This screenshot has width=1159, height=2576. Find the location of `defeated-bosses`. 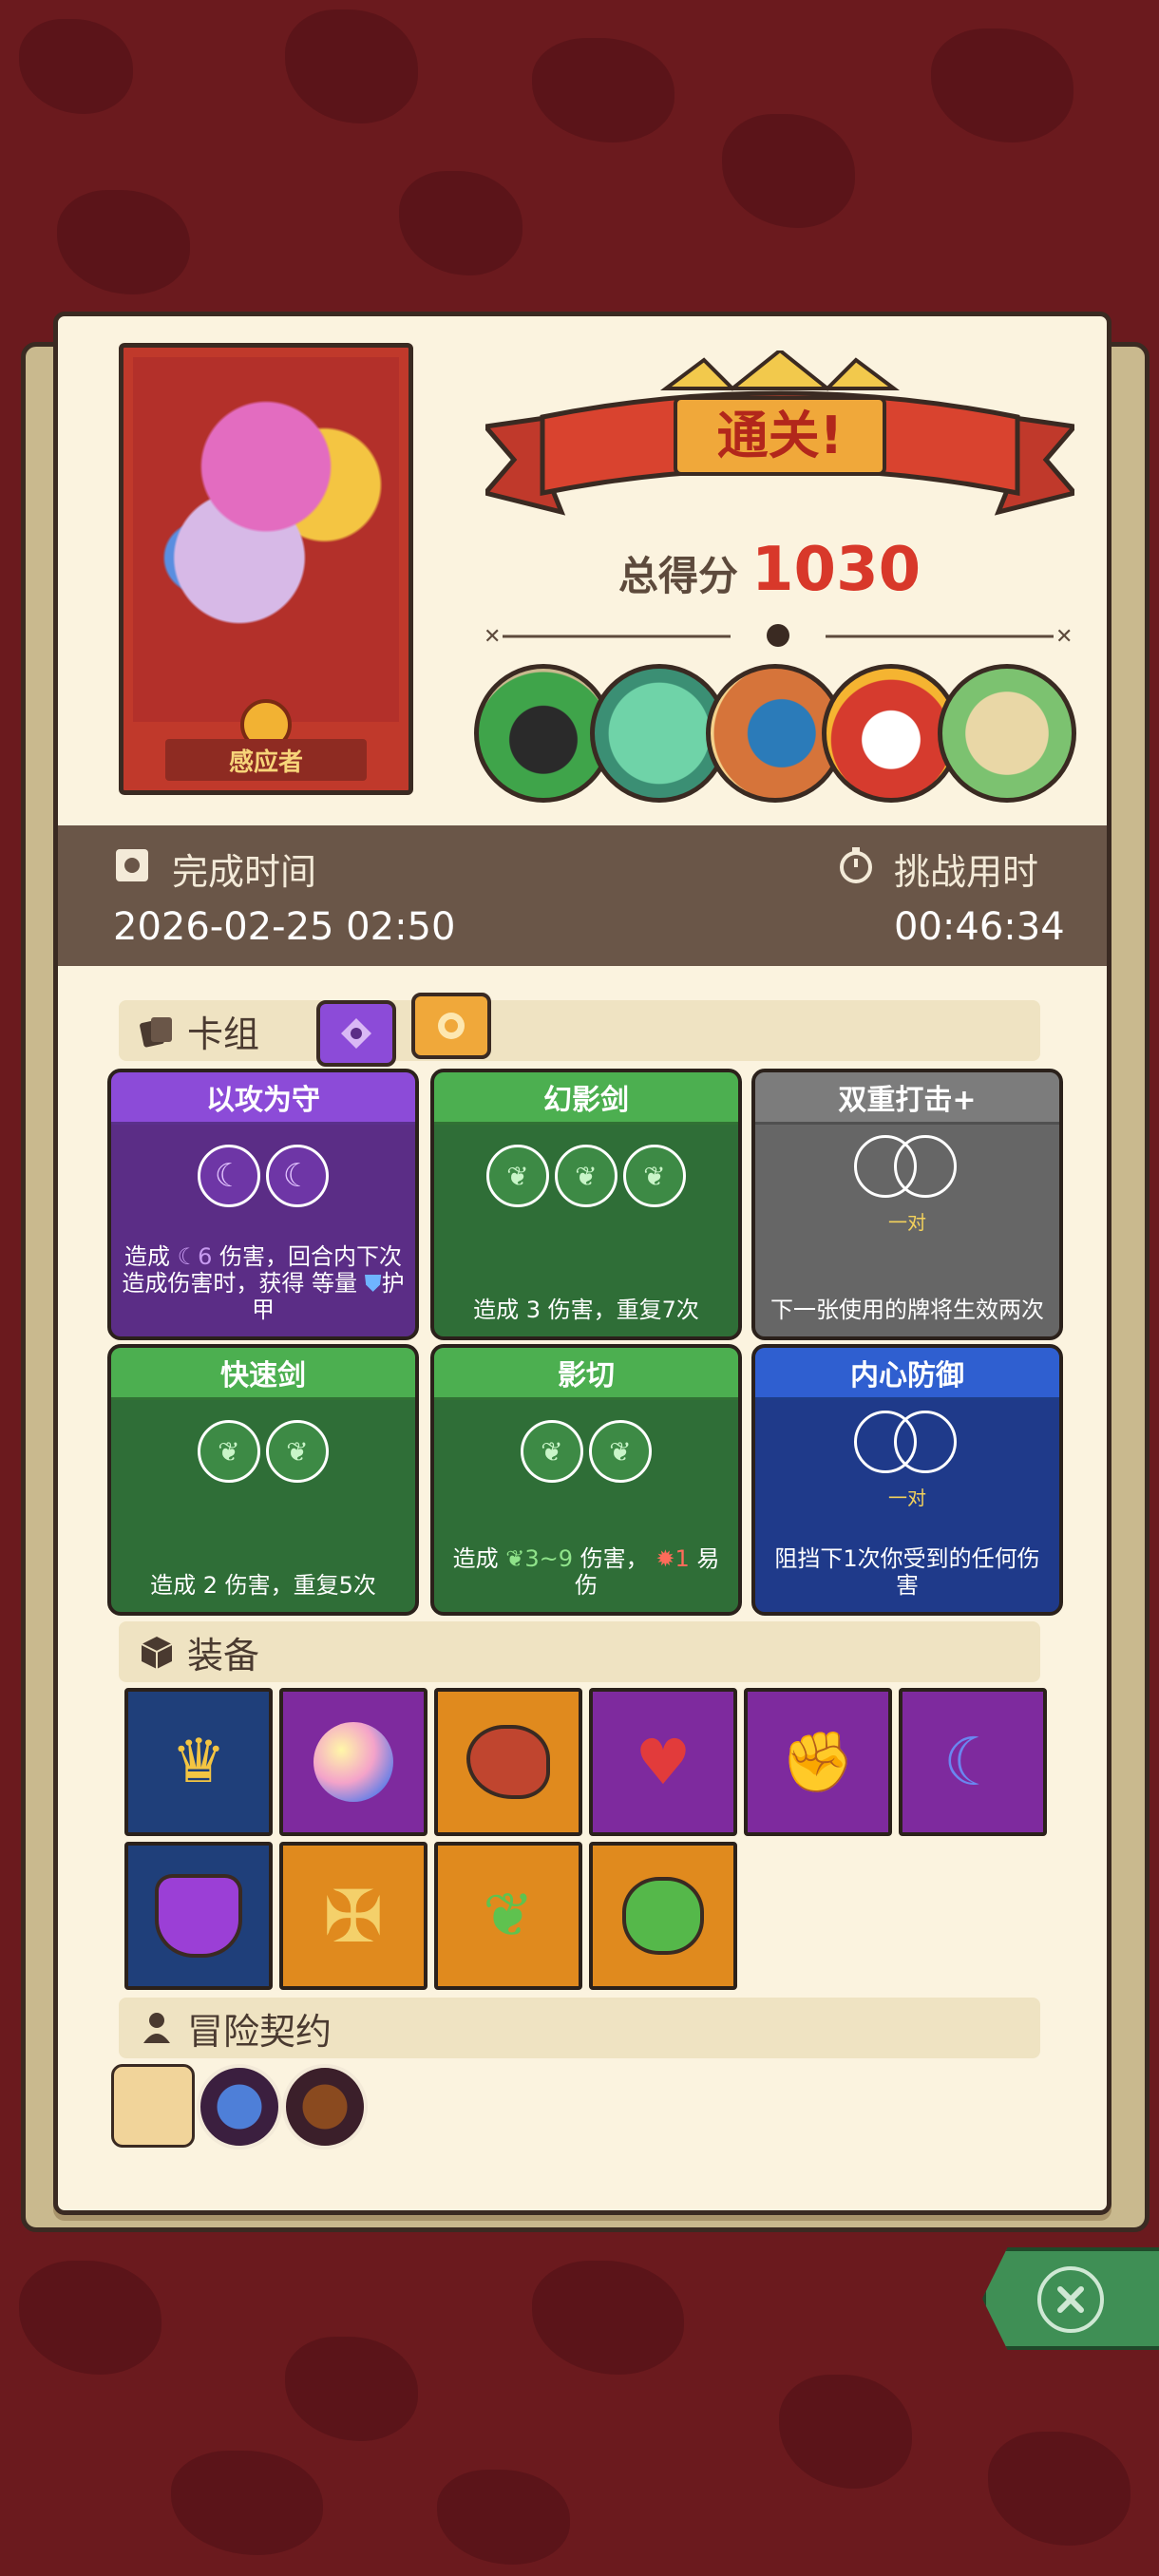

defeated-bosses is located at coordinates (783, 735).